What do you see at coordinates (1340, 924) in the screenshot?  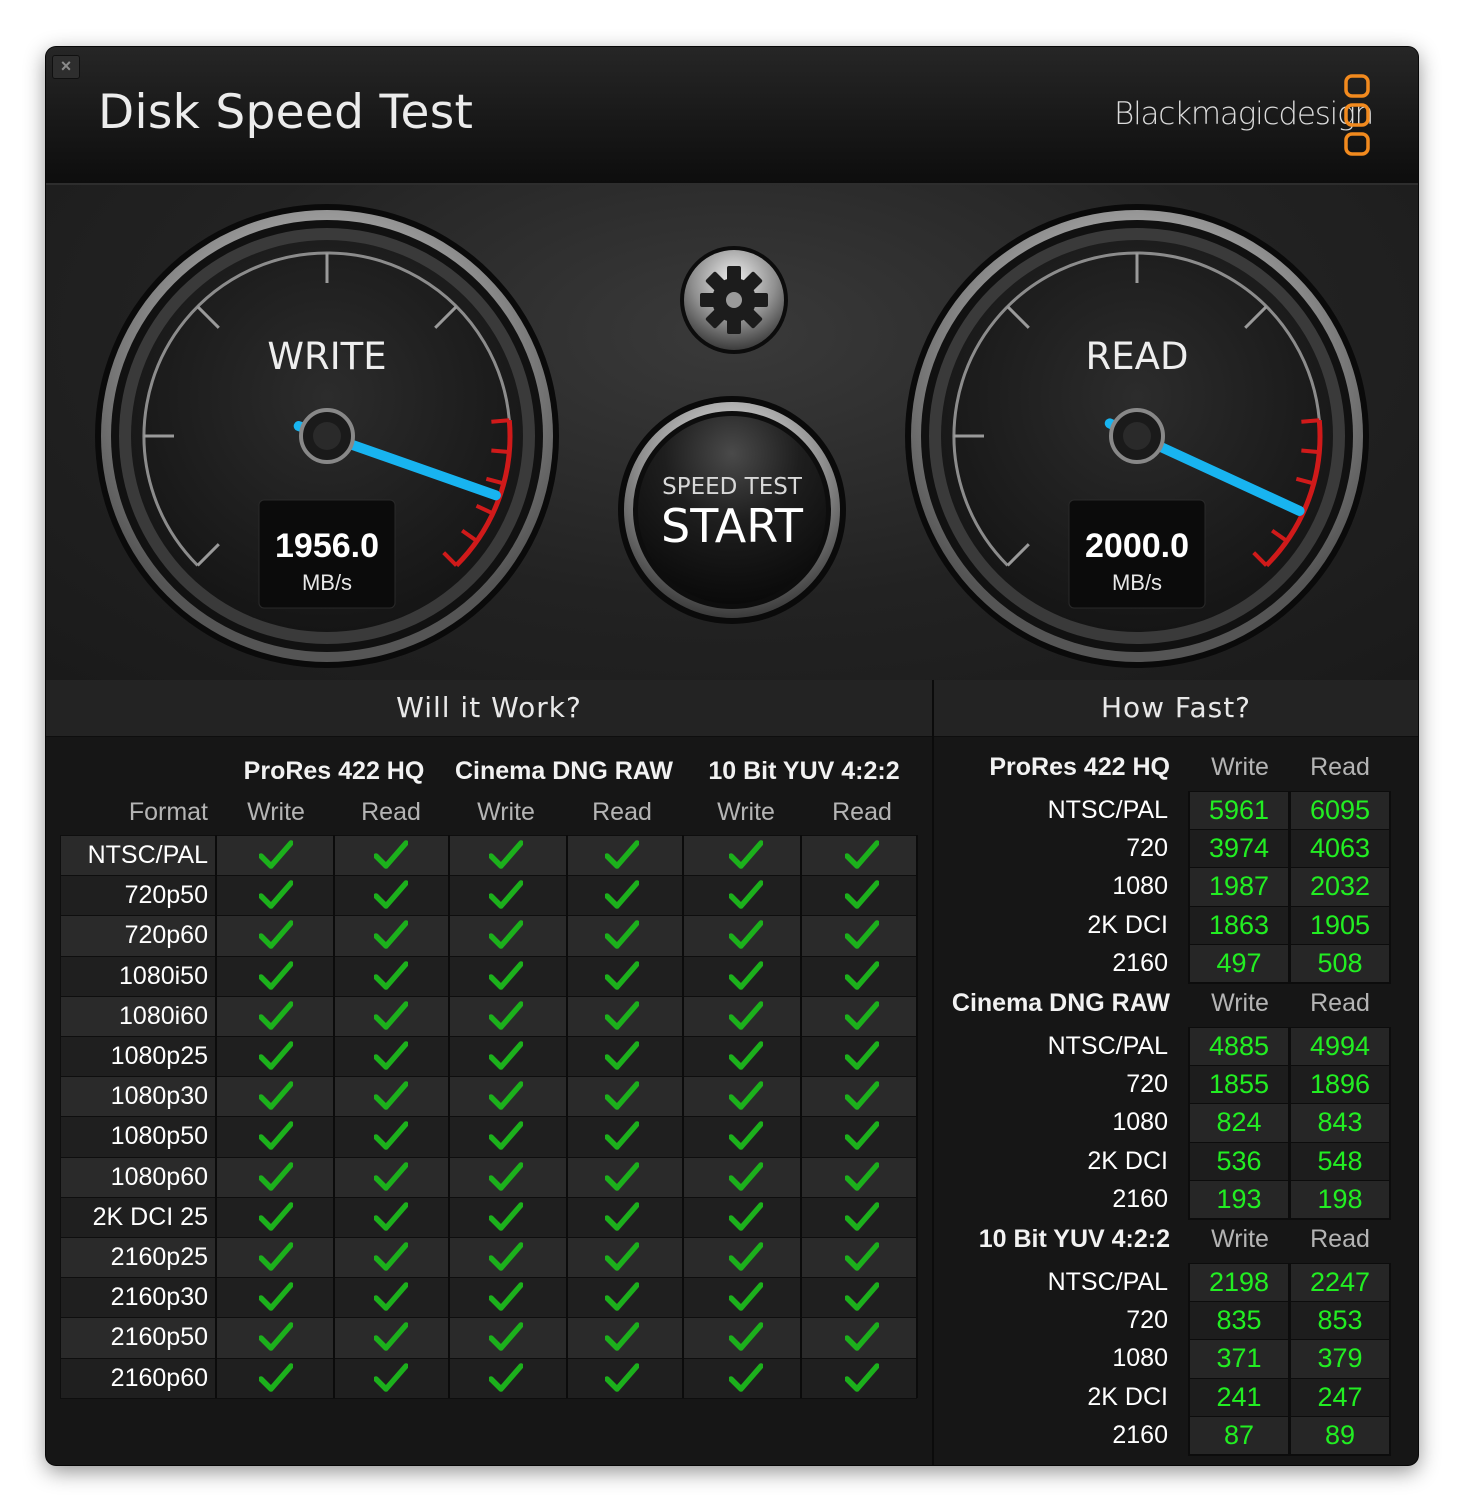 I see `read-speed-cell: 1905` at bounding box center [1340, 924].